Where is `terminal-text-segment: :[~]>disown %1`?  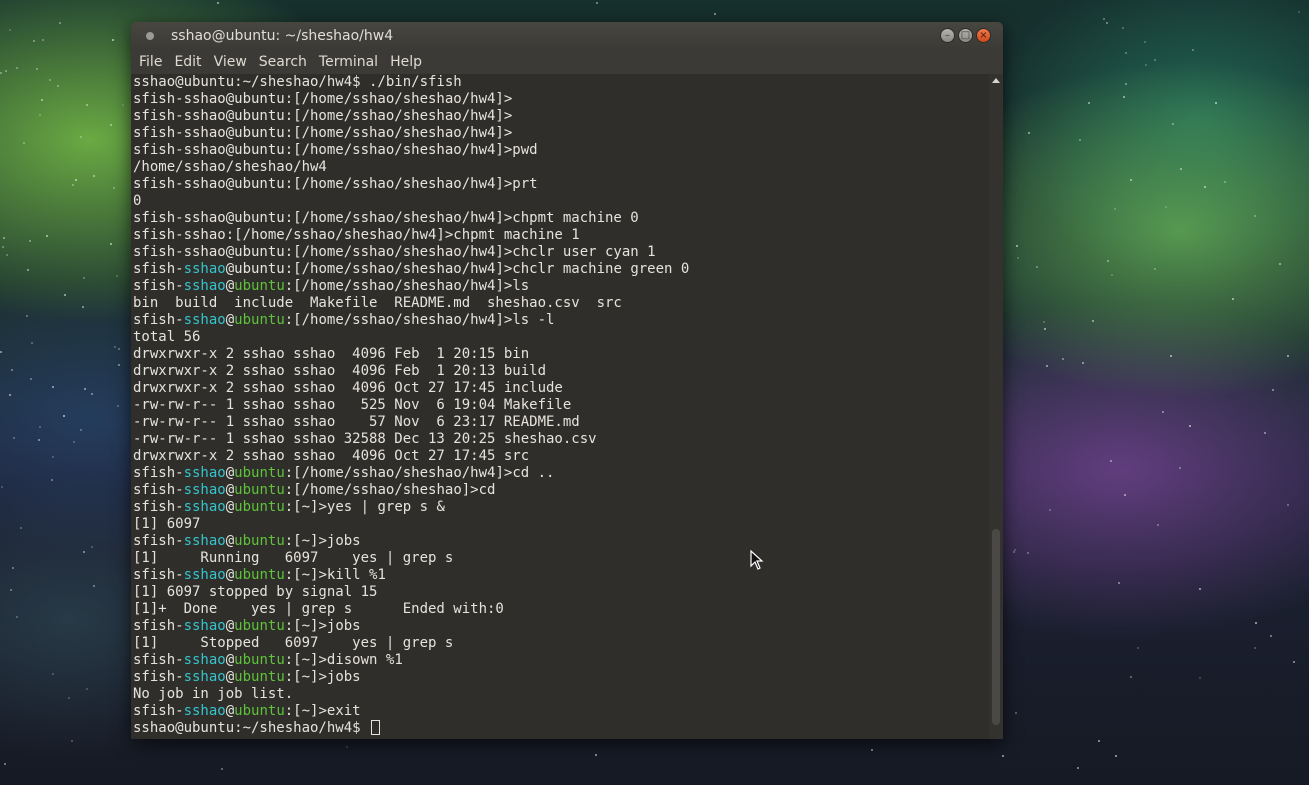
terminal-text-segment: :[~]>disown %1 is located at coordinates (343, 660).